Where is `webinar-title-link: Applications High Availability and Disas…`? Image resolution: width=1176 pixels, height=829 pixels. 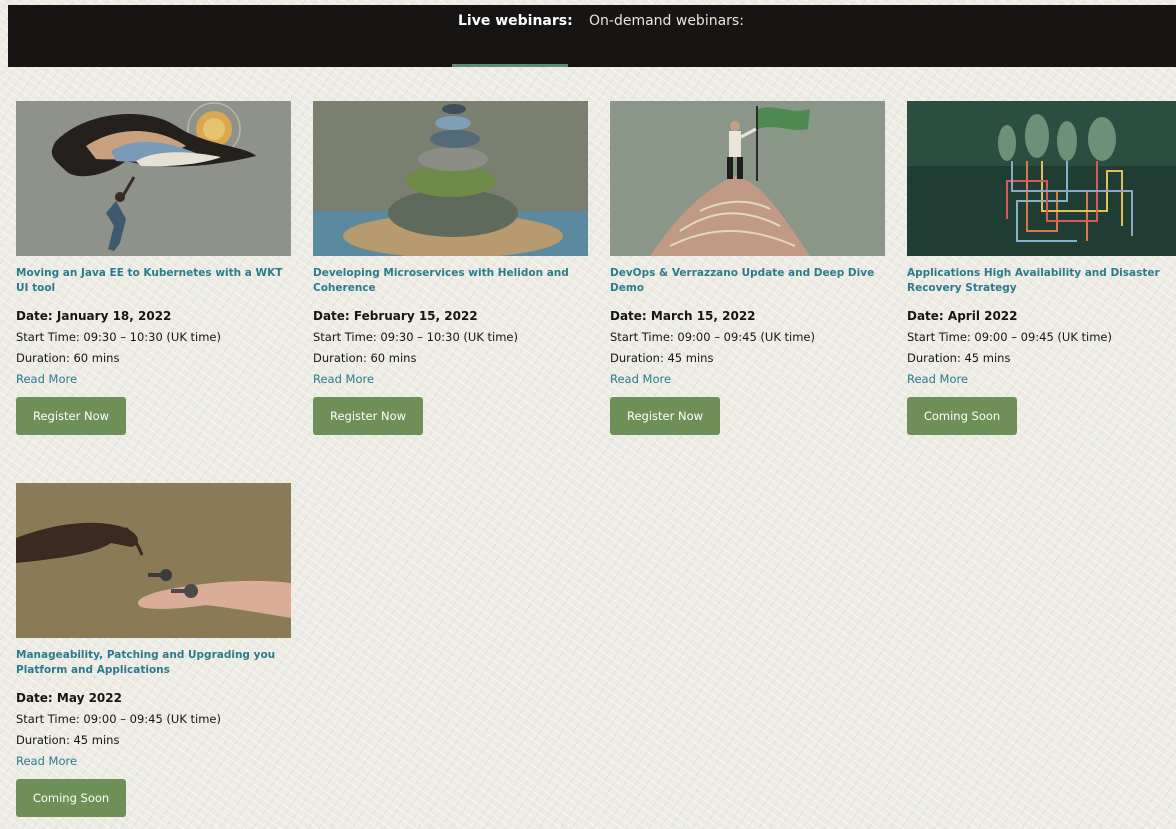
webinar-title-link: Applications High Availability and Disas… is located at coordinates (1041, 282).